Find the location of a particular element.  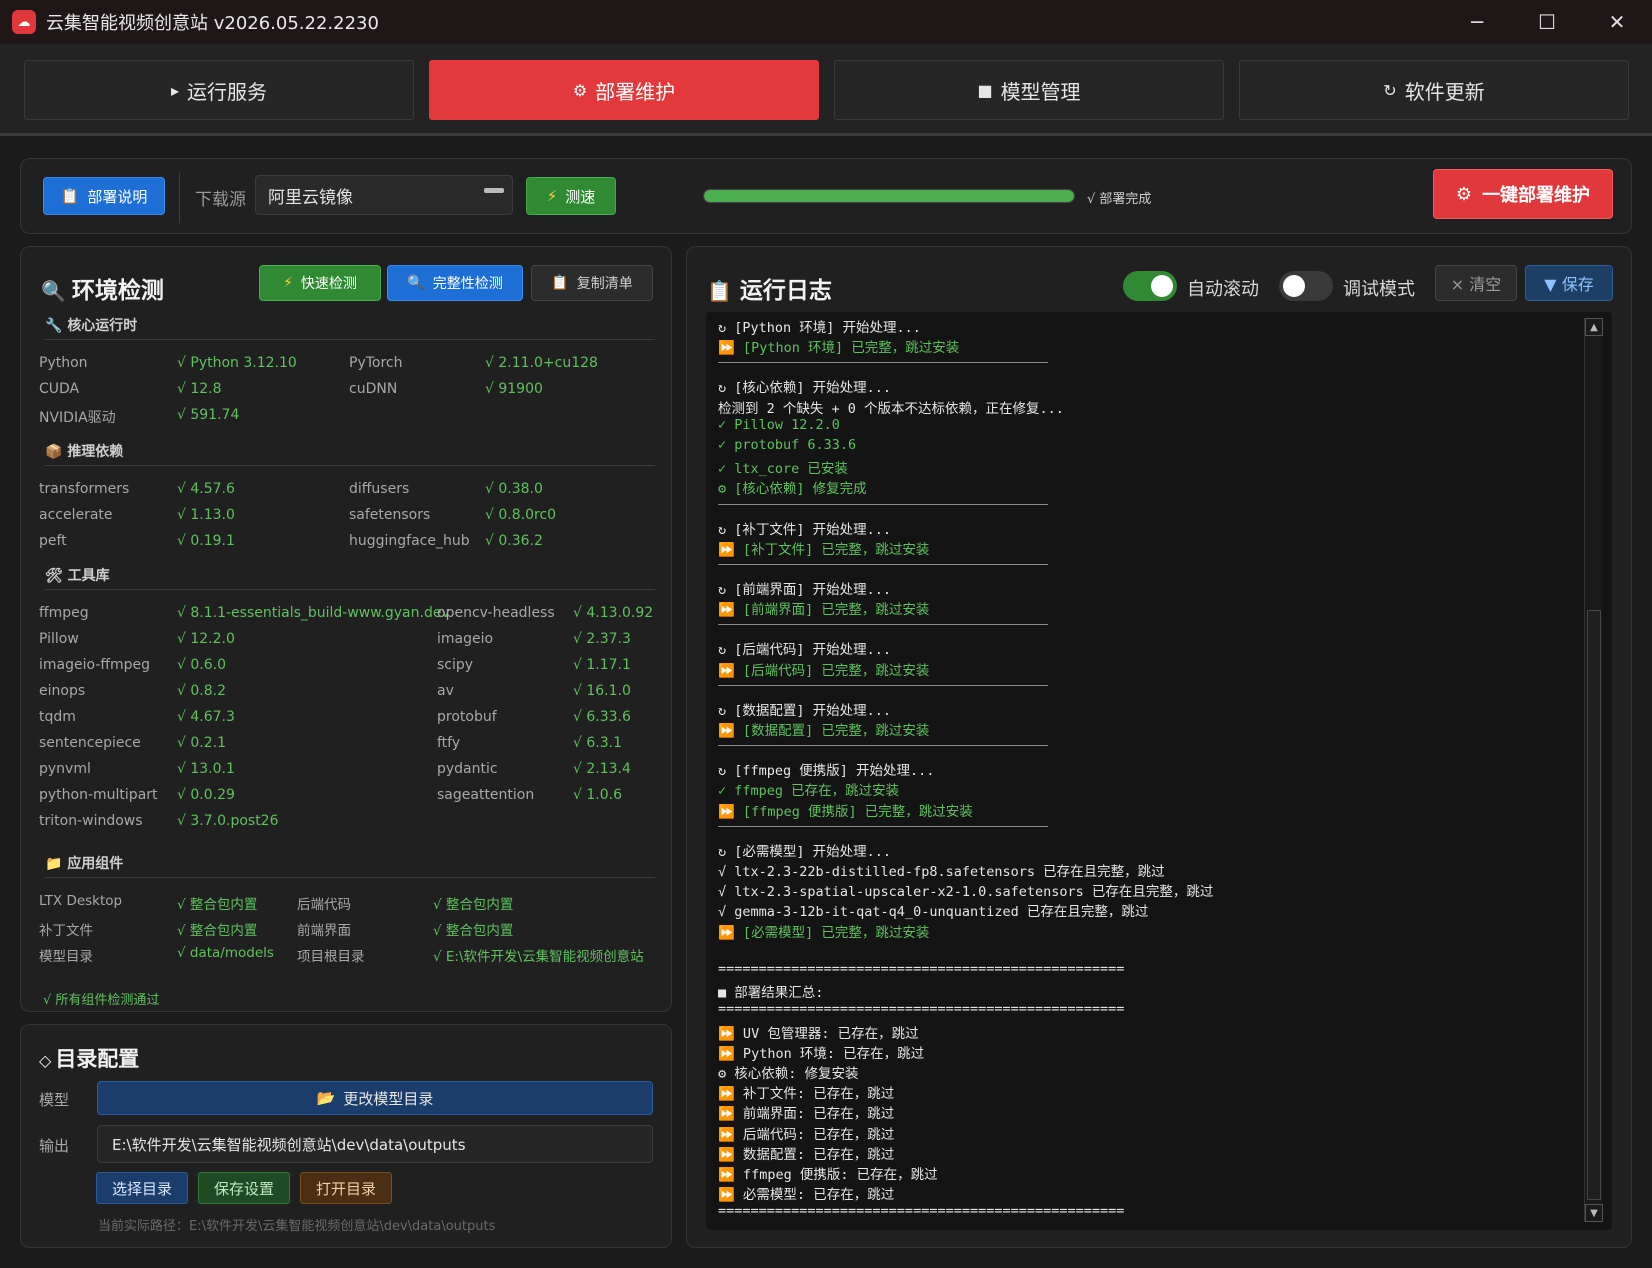

log-line: ⏩ 数据配置: 已存在，跳过 is located at coordinates (806, 1154).